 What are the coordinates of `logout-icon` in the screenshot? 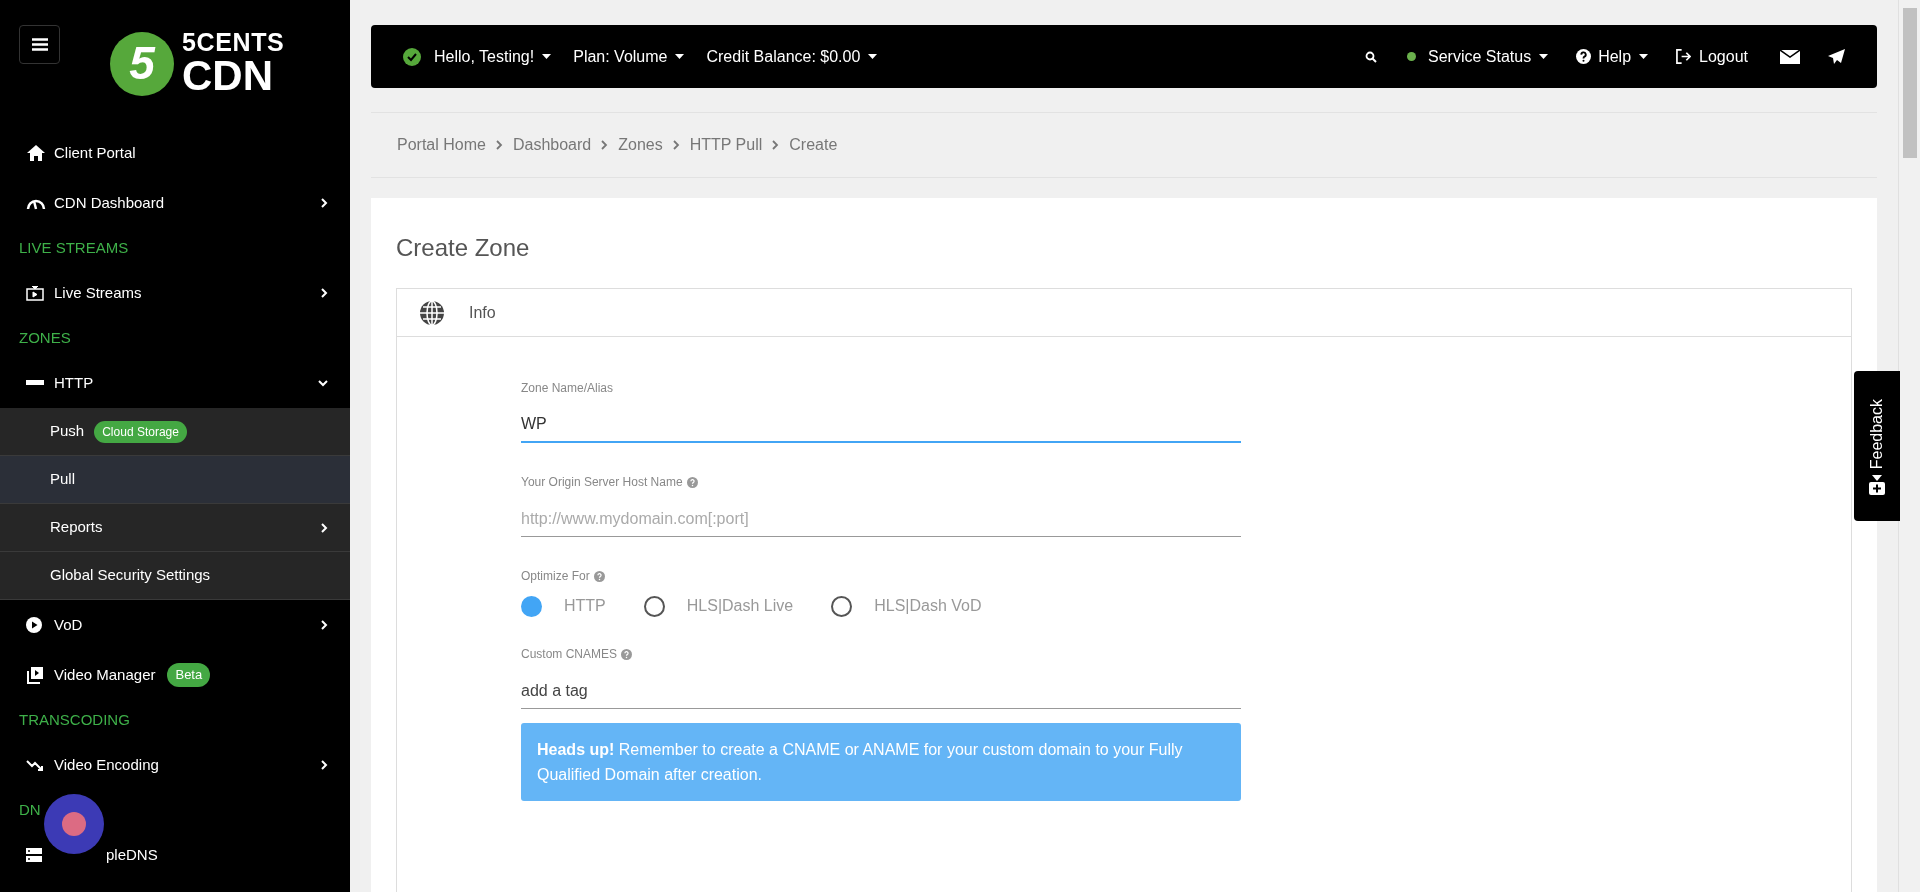 It's located at (1684, 56).